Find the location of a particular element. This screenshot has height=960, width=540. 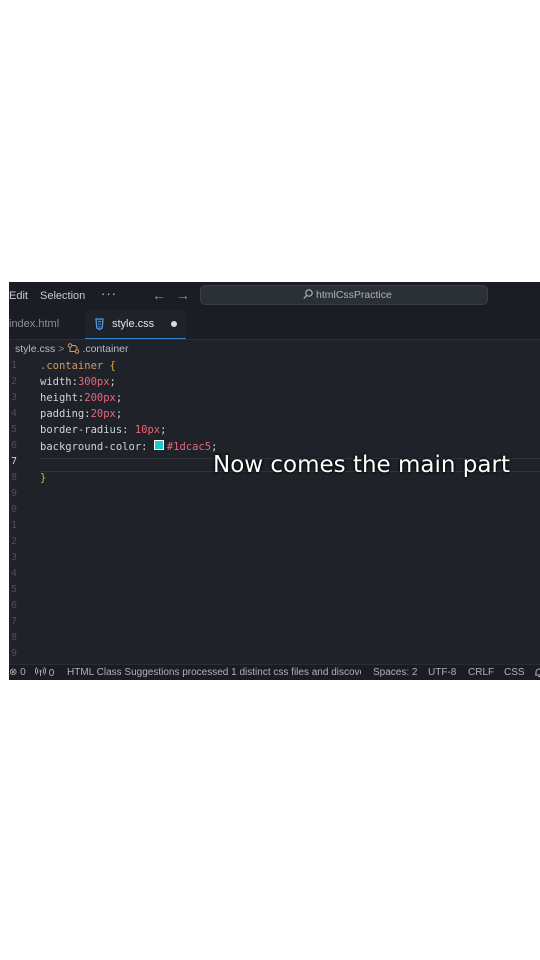

status-encoding: UTF-8 is located at coordinates (442, 672).